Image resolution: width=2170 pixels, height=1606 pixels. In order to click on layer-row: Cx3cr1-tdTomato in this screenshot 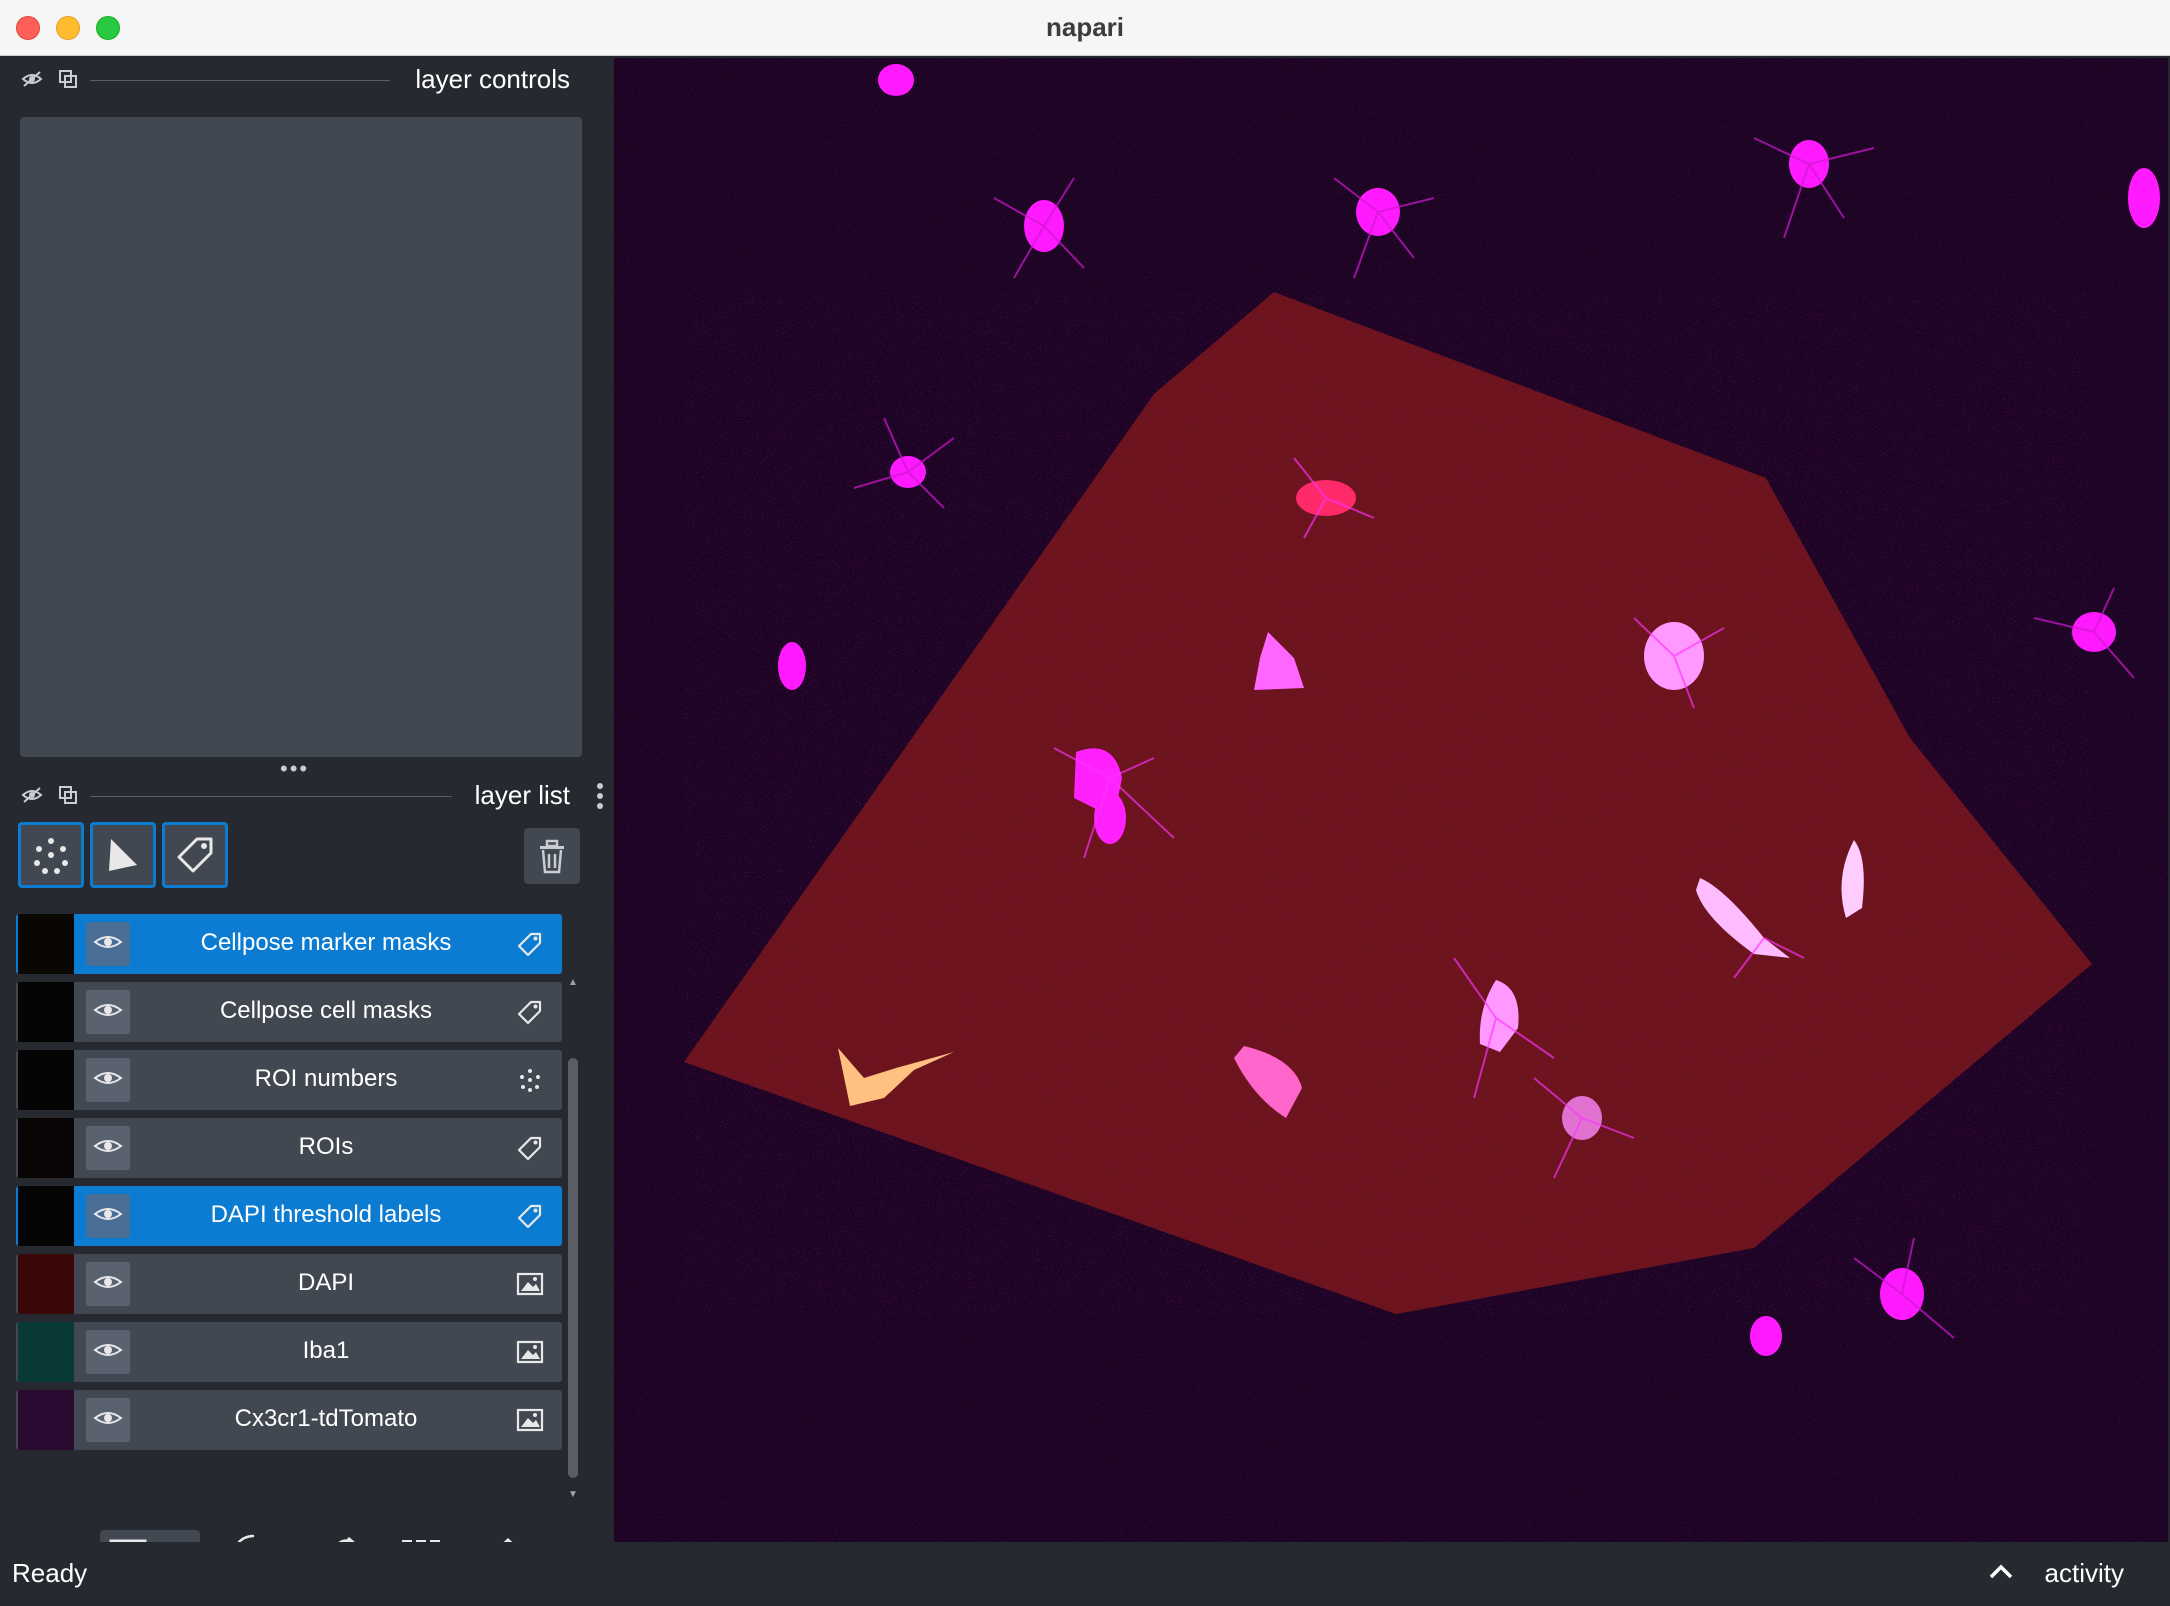, I will do `click(289, 1420)`.